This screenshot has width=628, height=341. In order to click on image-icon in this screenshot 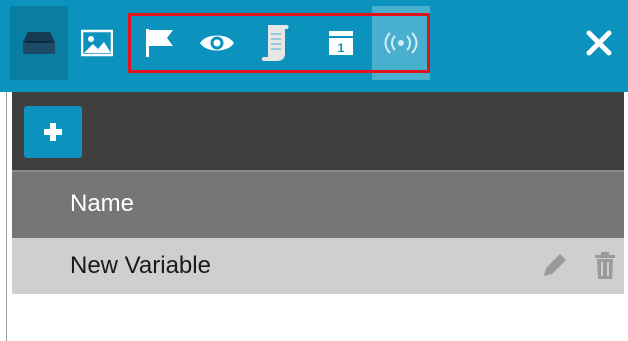, I will do `click(97, 43)`.